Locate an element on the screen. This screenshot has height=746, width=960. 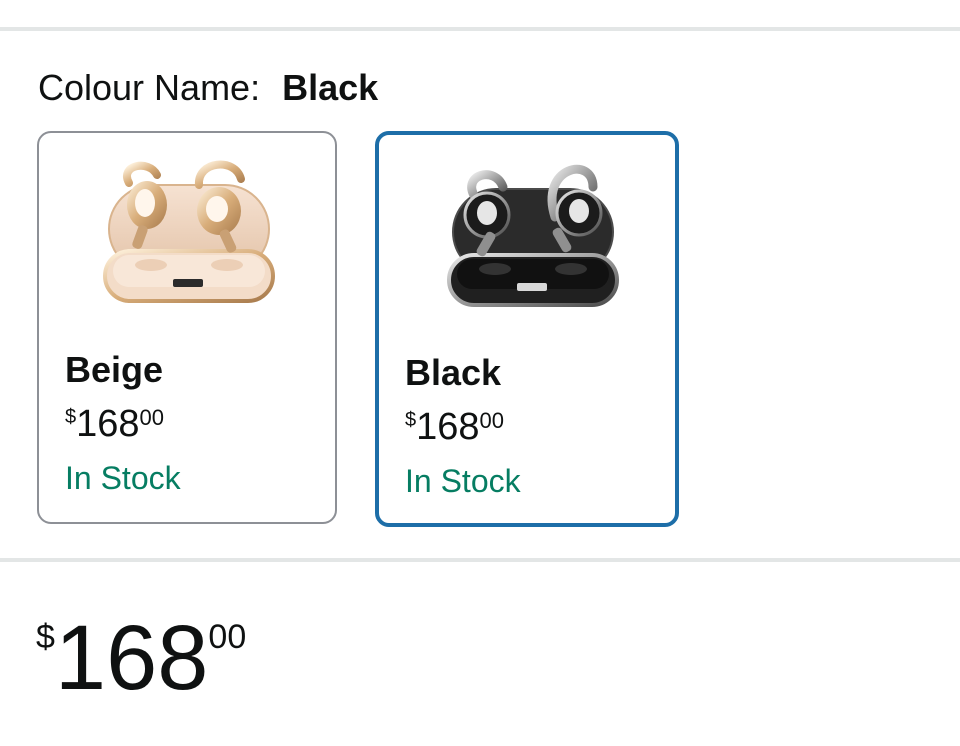
variation-selected-value: Black is located at coordinates (330, 87).